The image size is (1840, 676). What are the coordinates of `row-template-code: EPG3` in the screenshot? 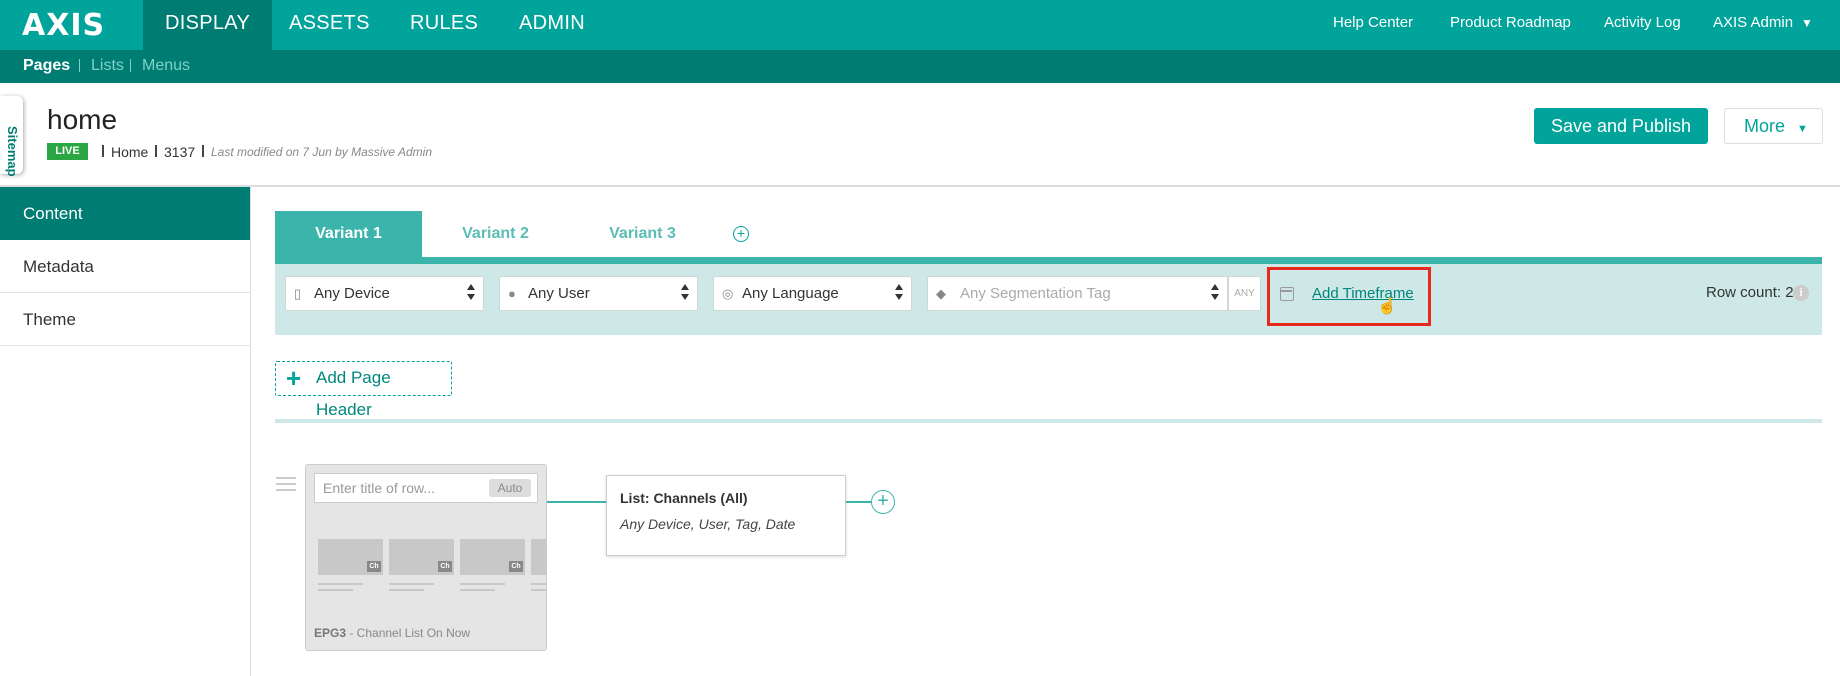 It's located at (330, 633).